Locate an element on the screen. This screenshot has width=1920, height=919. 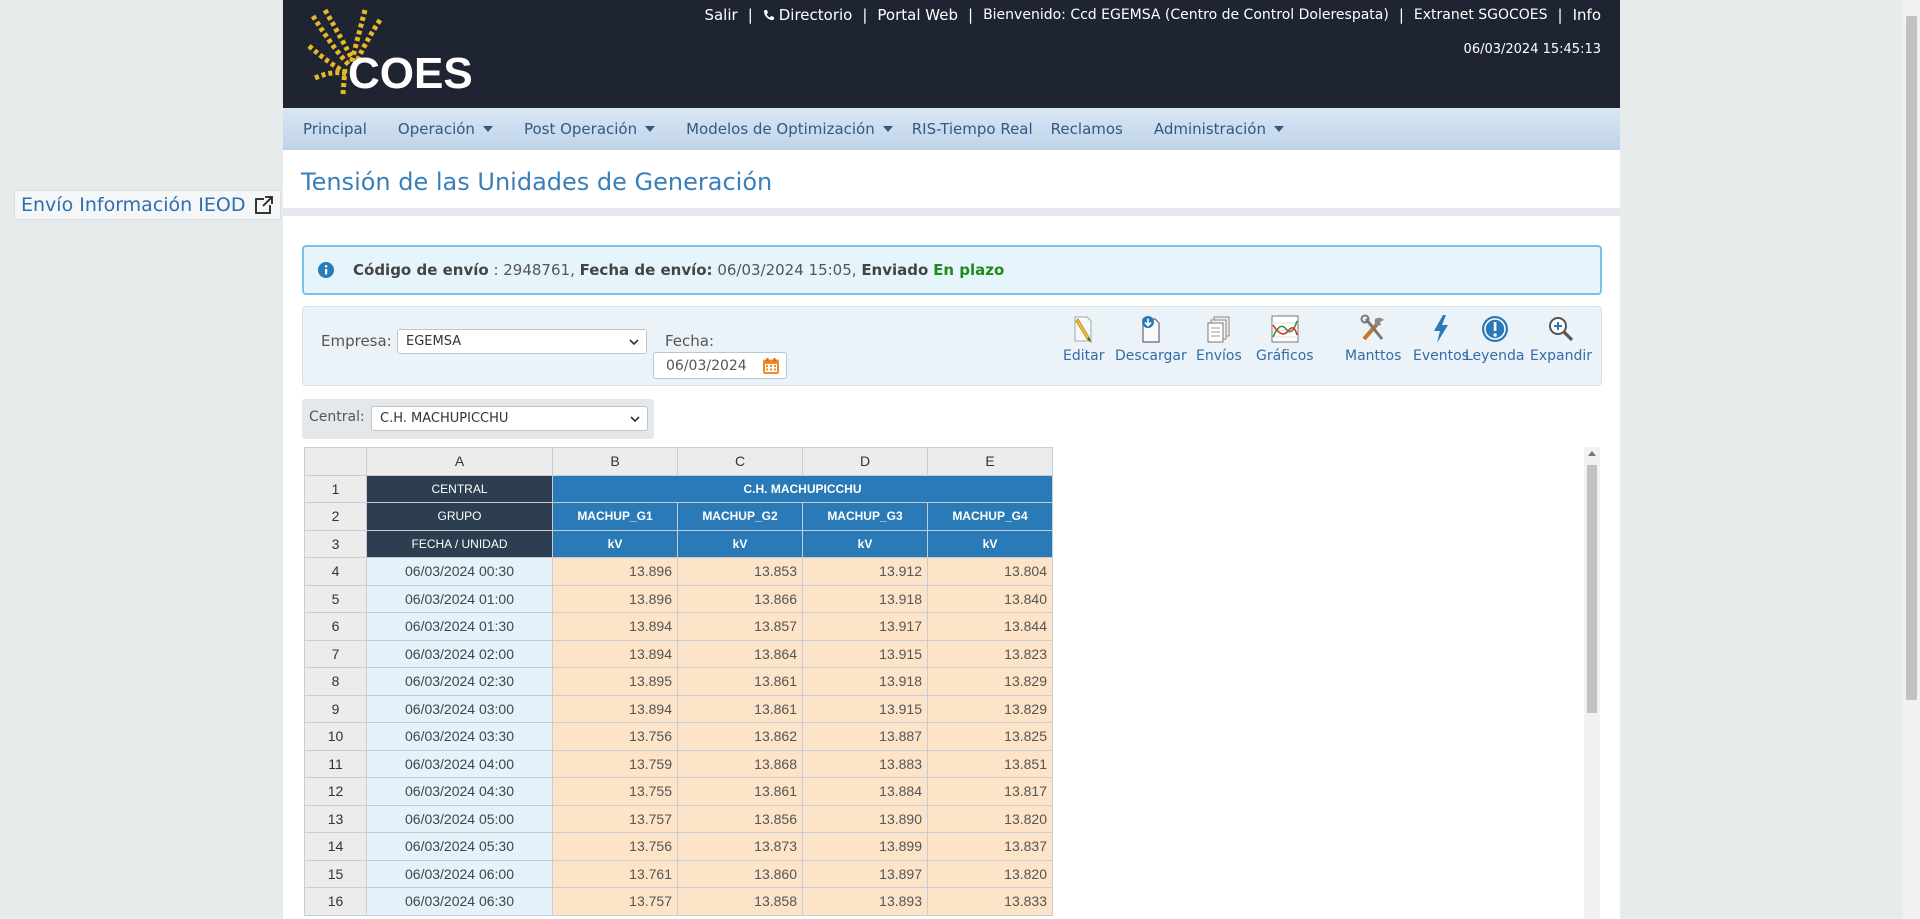
row-number: 2 is located at coordinates (335, 516).